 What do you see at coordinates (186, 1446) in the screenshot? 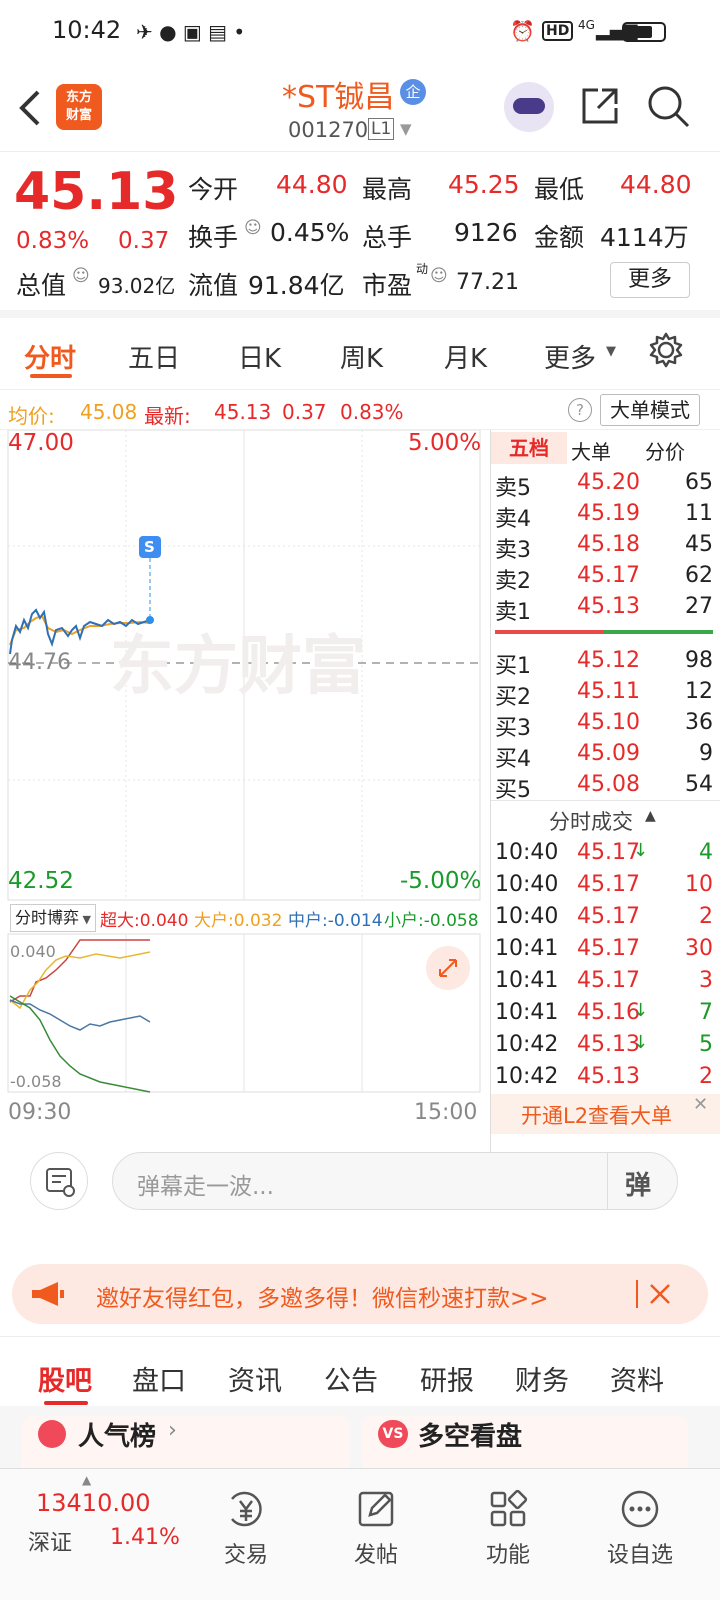
I see `popularity-card: 人气榜 ›` at bounding box center [186, 1446].